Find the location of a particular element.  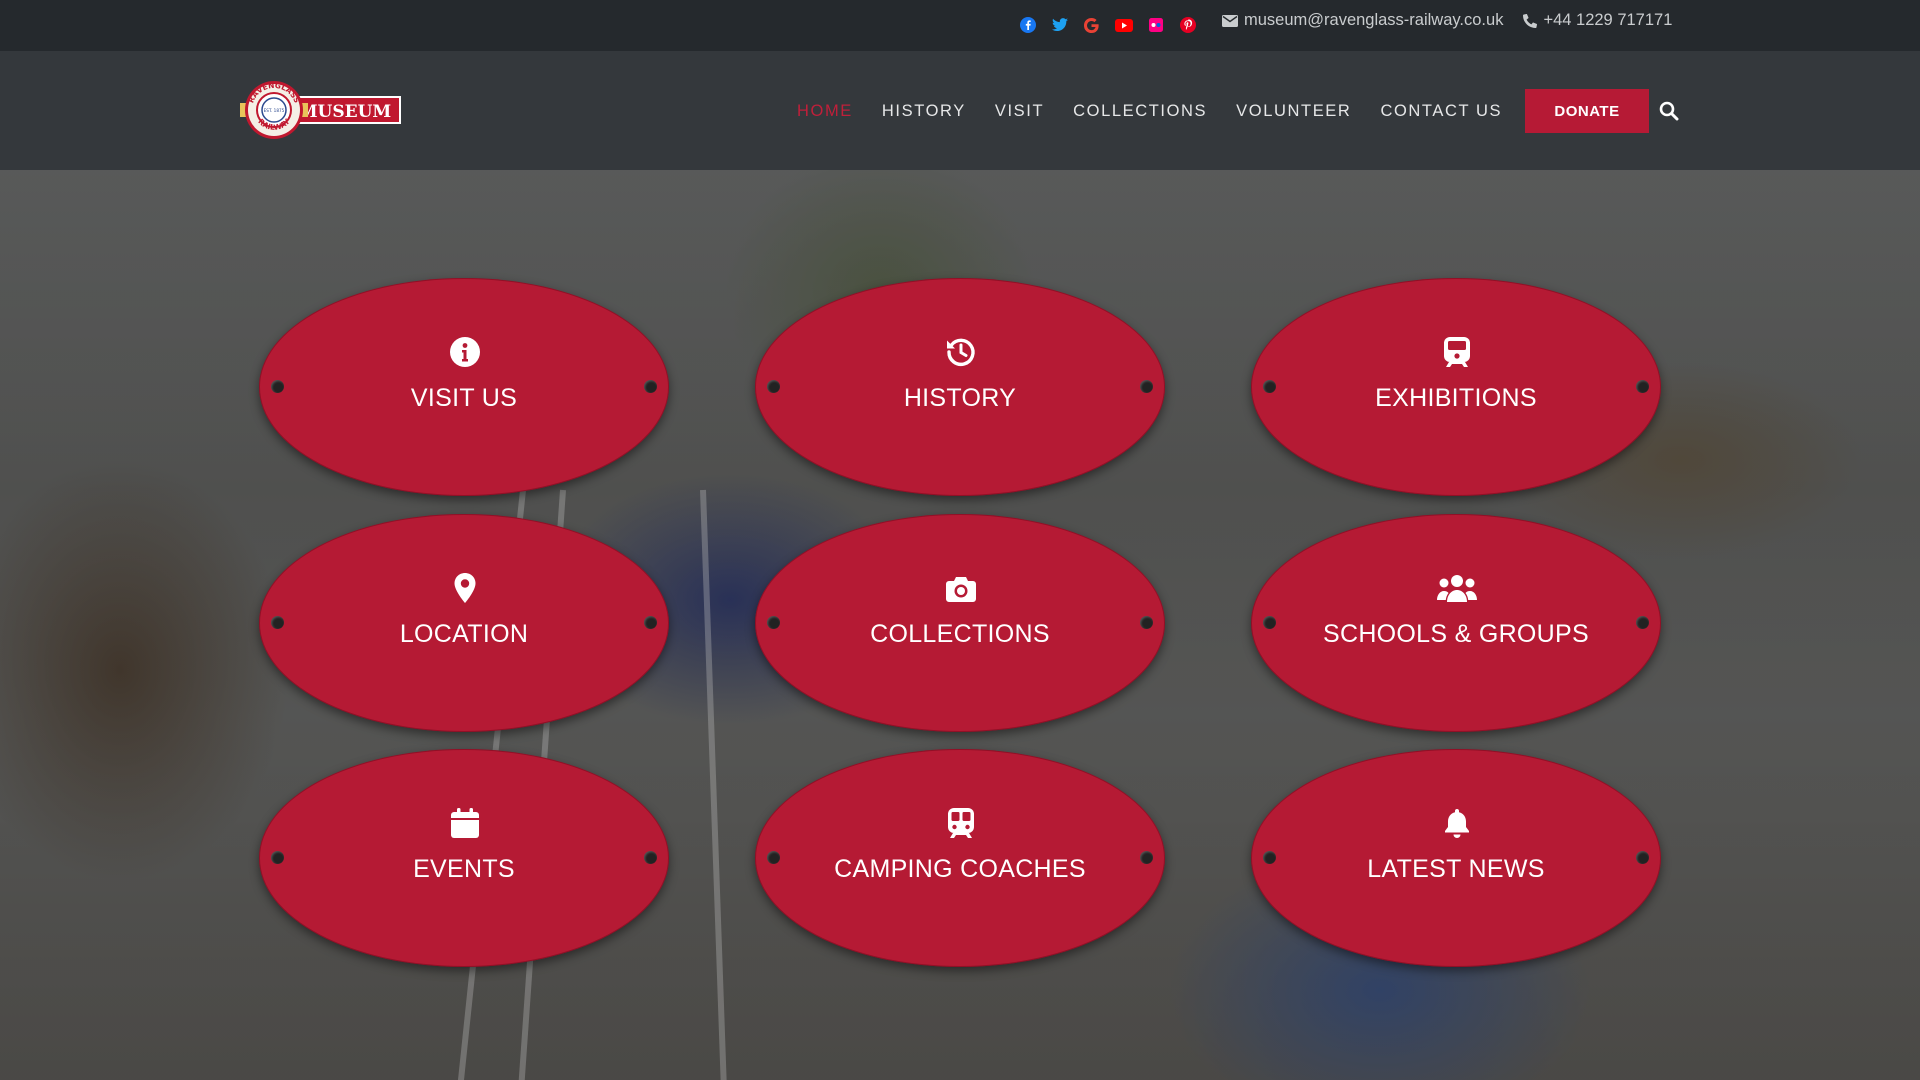

nav-home: HOME is located at coordinates (825, 111).